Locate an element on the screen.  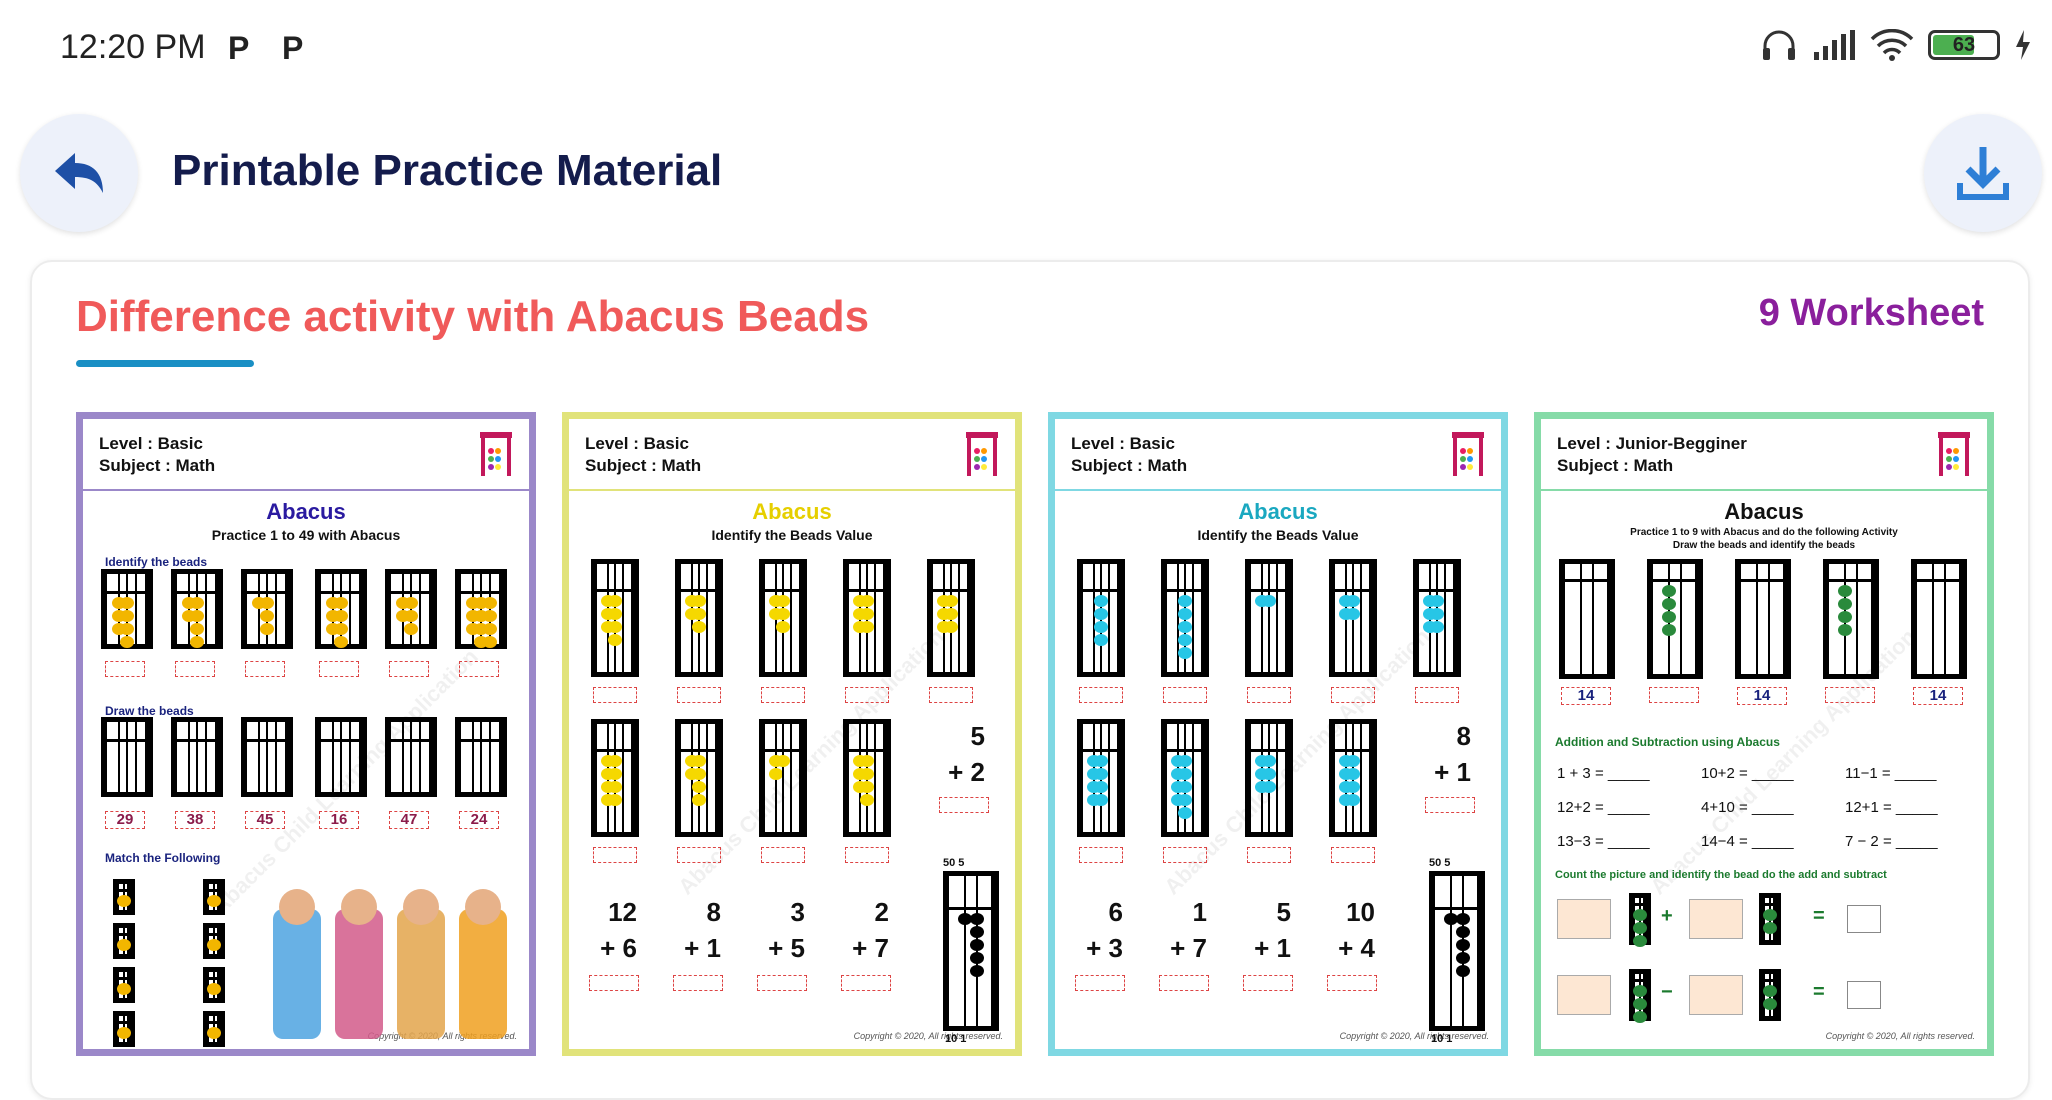
copyright: Copyright © 2020, All rights reserved. is located at coordinates (928, 1036).